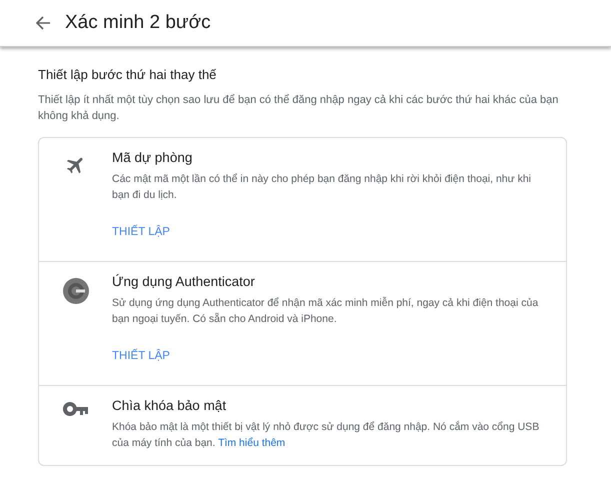 This screenshot has width=611, height=485. What do you see at coordinates (326, 435) in the screenshot?
I see `option-description: Khóa bảo mật là một thiết bị vật lý nhỏ được sử dụng để đăng nhập. Nó cắm vào cổng USB của máy tính của bạn. Tìm hiểu thêm` at bounding box center [326, 435].